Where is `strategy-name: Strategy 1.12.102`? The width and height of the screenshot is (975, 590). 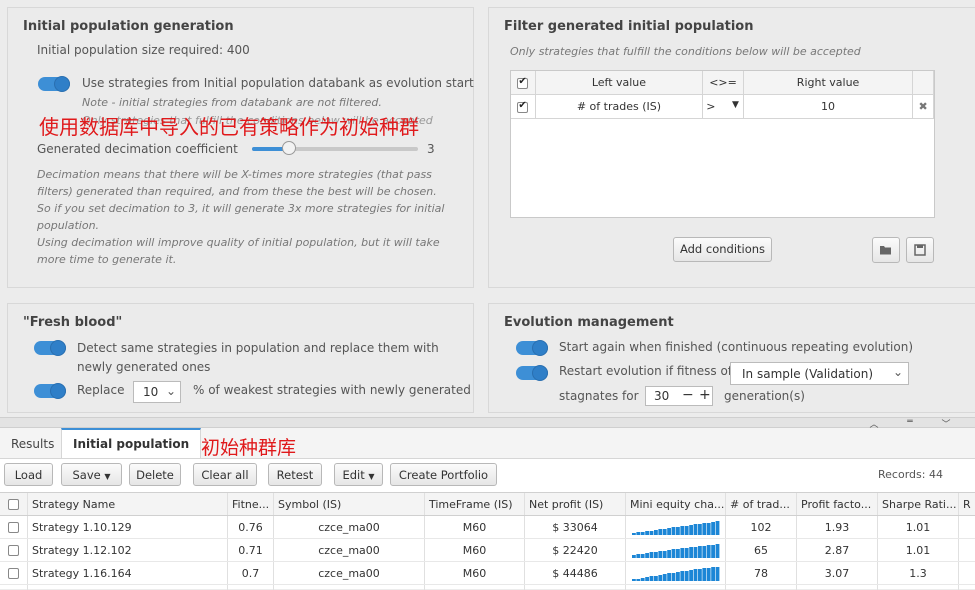 strategy-name: Strategy 1.12.102 is located at coordinates (128, 550).